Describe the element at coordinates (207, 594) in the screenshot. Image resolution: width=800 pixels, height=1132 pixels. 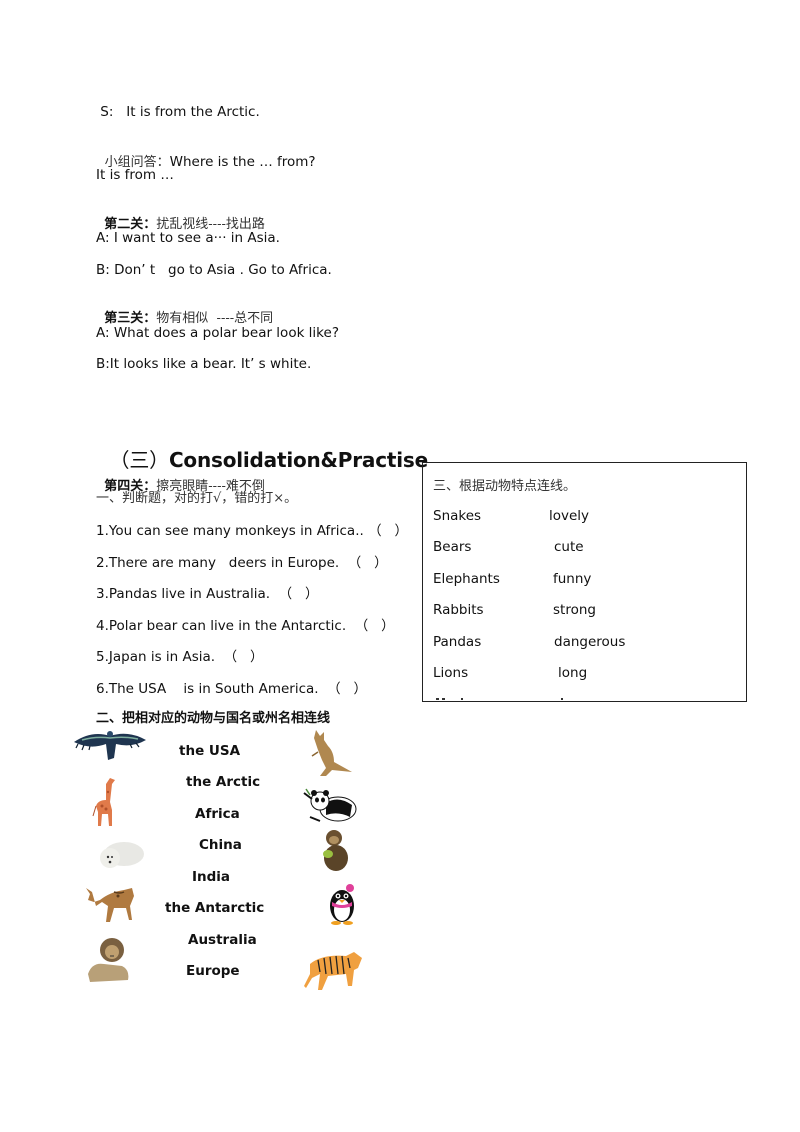
I see `true-false-item: 3.Pandas live in Australia. （ ）` at that location.